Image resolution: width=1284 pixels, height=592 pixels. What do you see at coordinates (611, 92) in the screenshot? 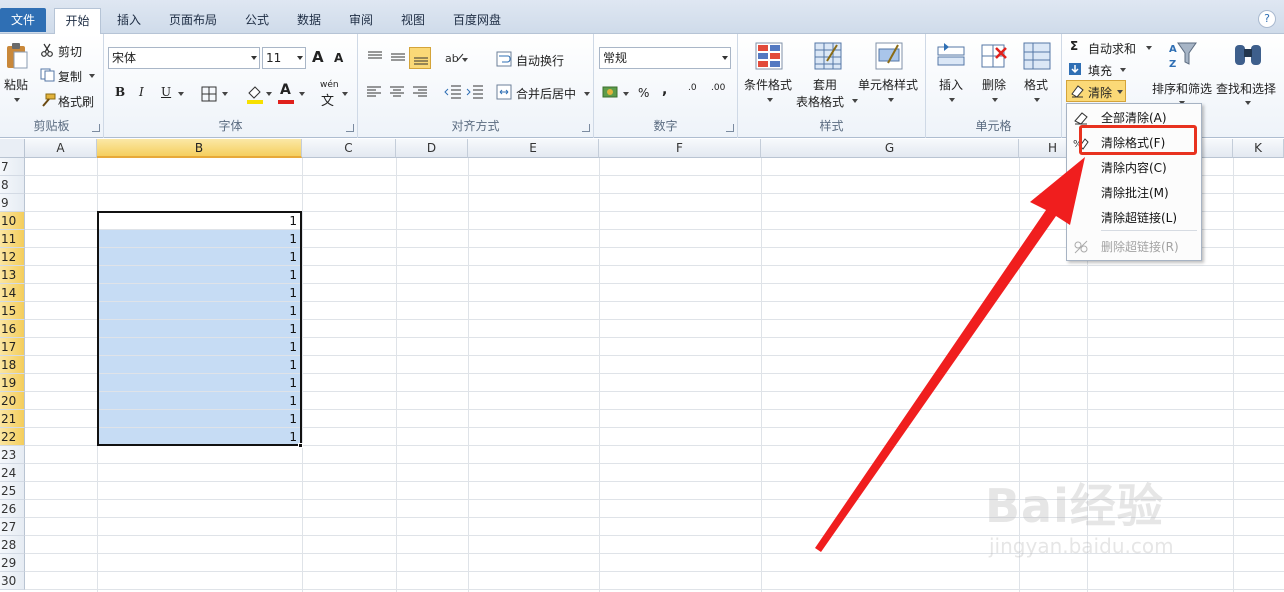
I see `accounting-format-icon` at bounding box center [611, 92].